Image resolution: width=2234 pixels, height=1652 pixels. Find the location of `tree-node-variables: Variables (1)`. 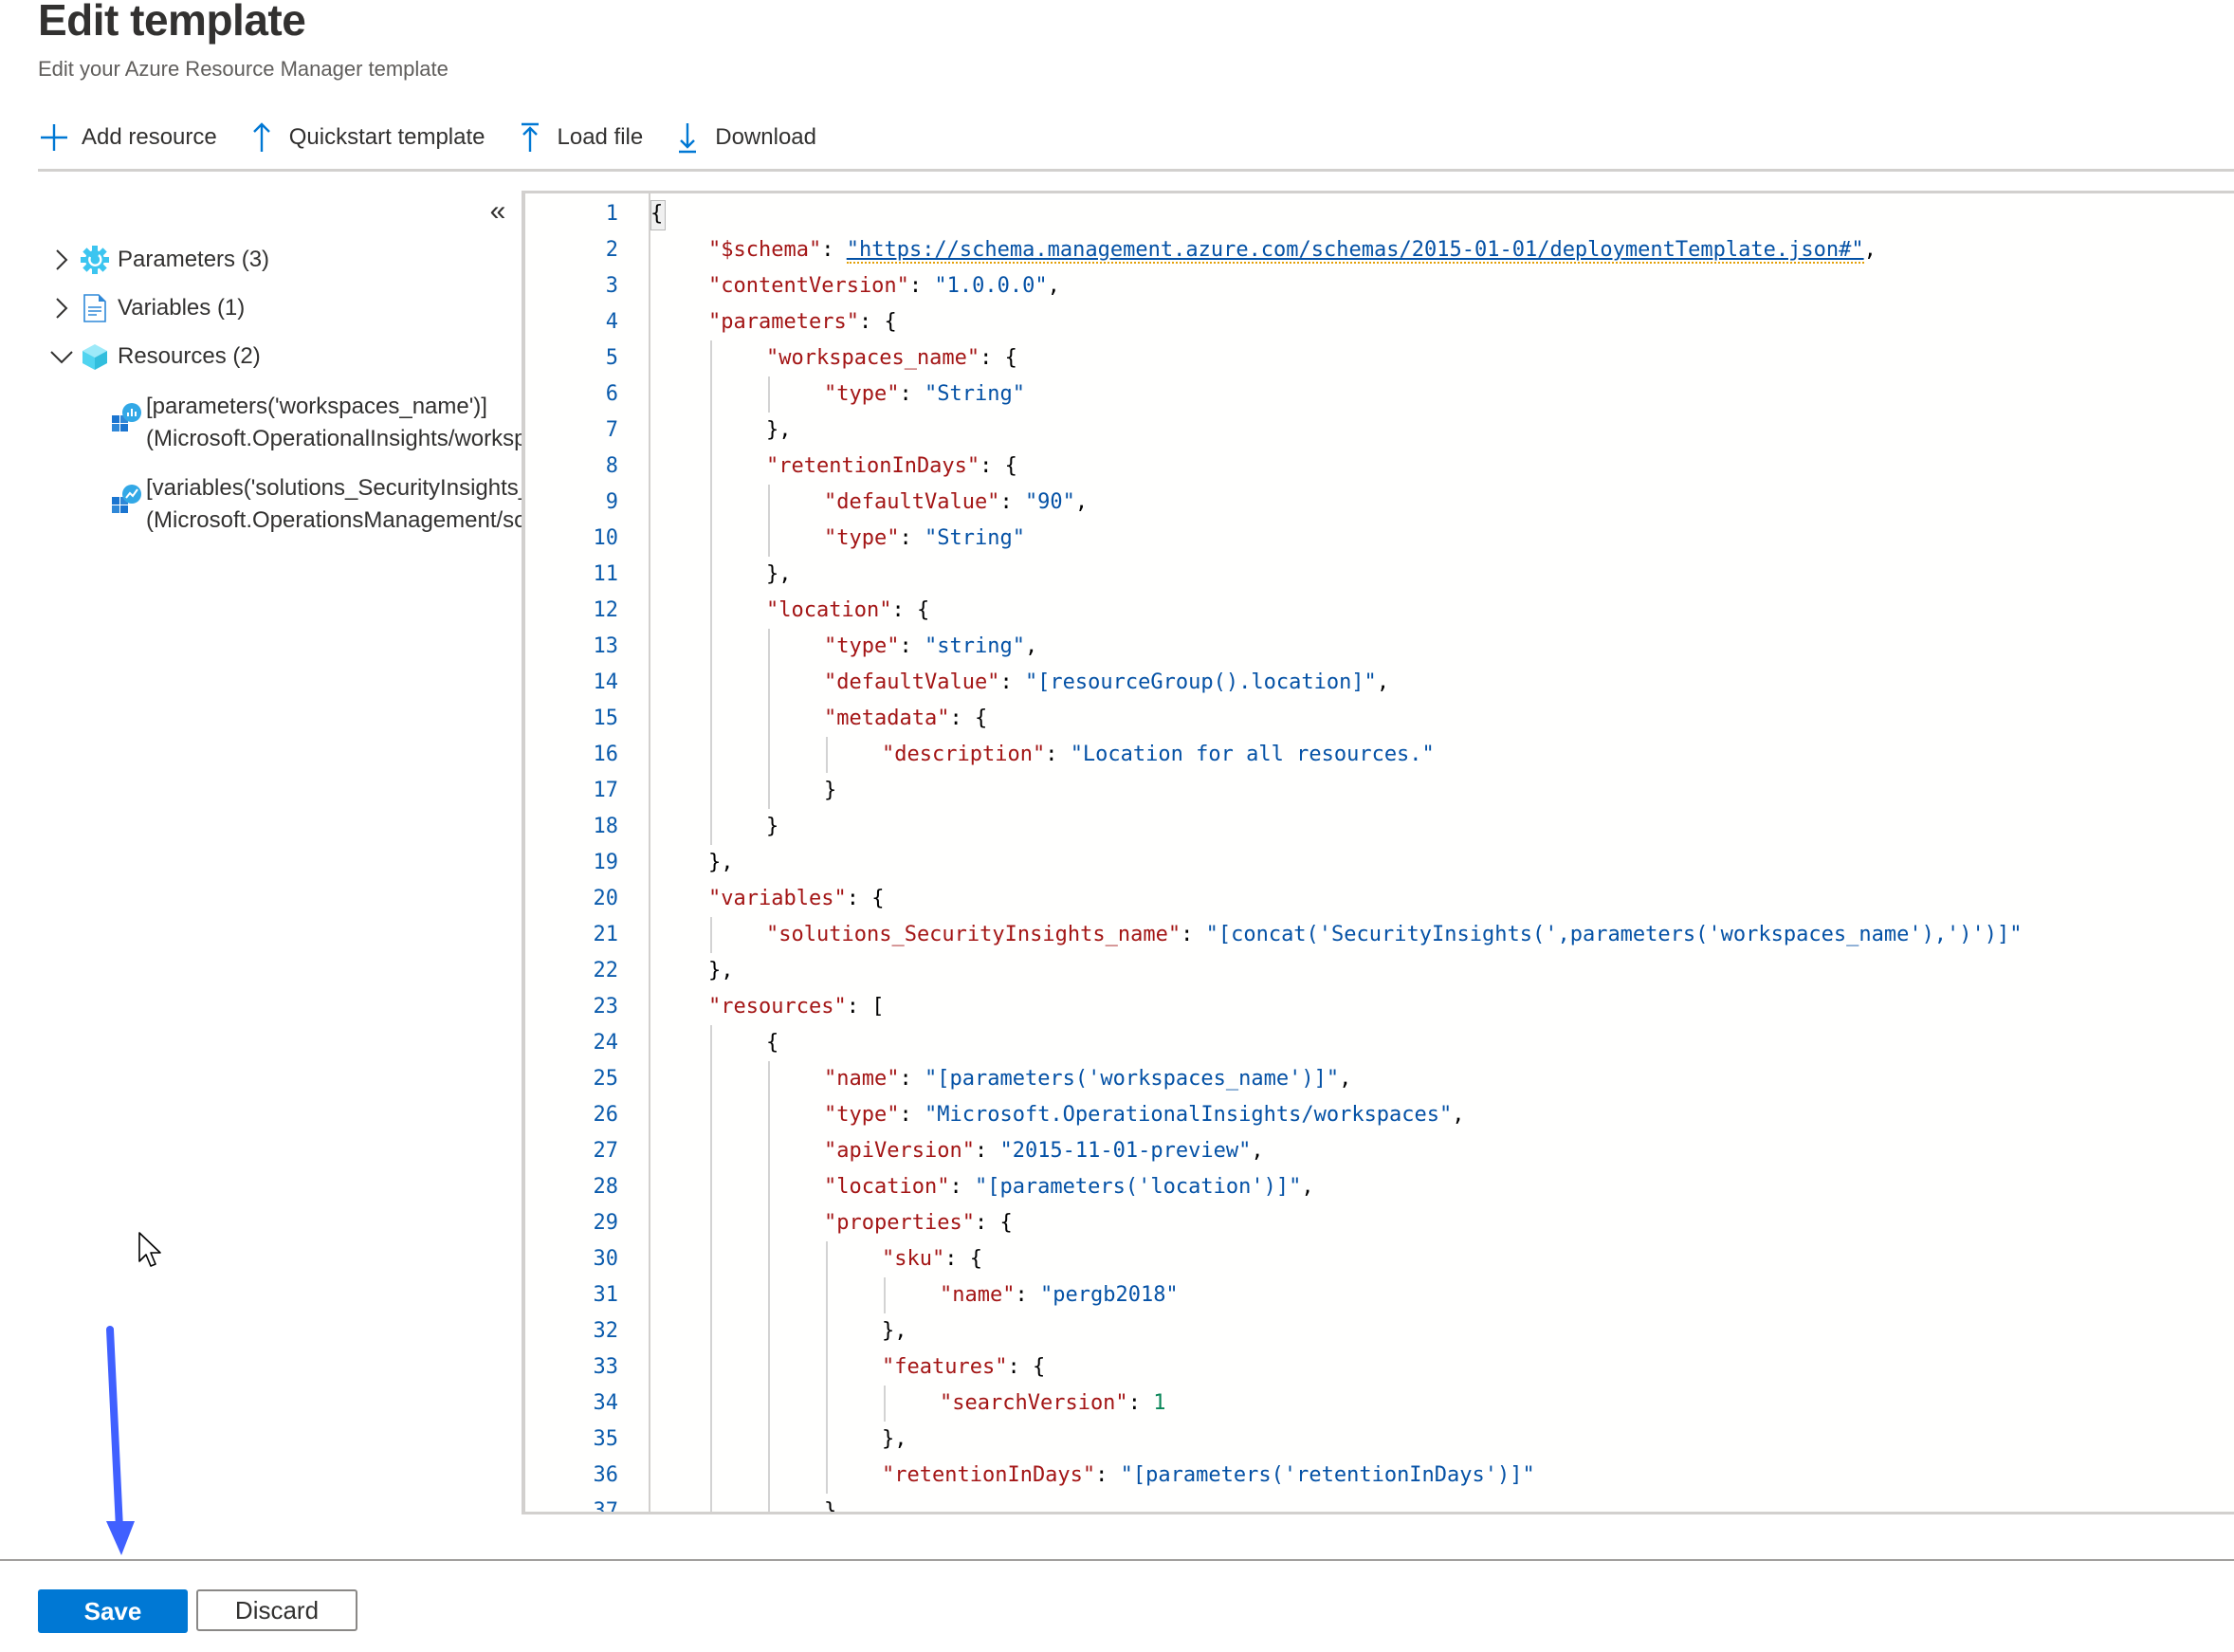

tree-node-variables: Variables (1) is located at coordinates (146, 308).